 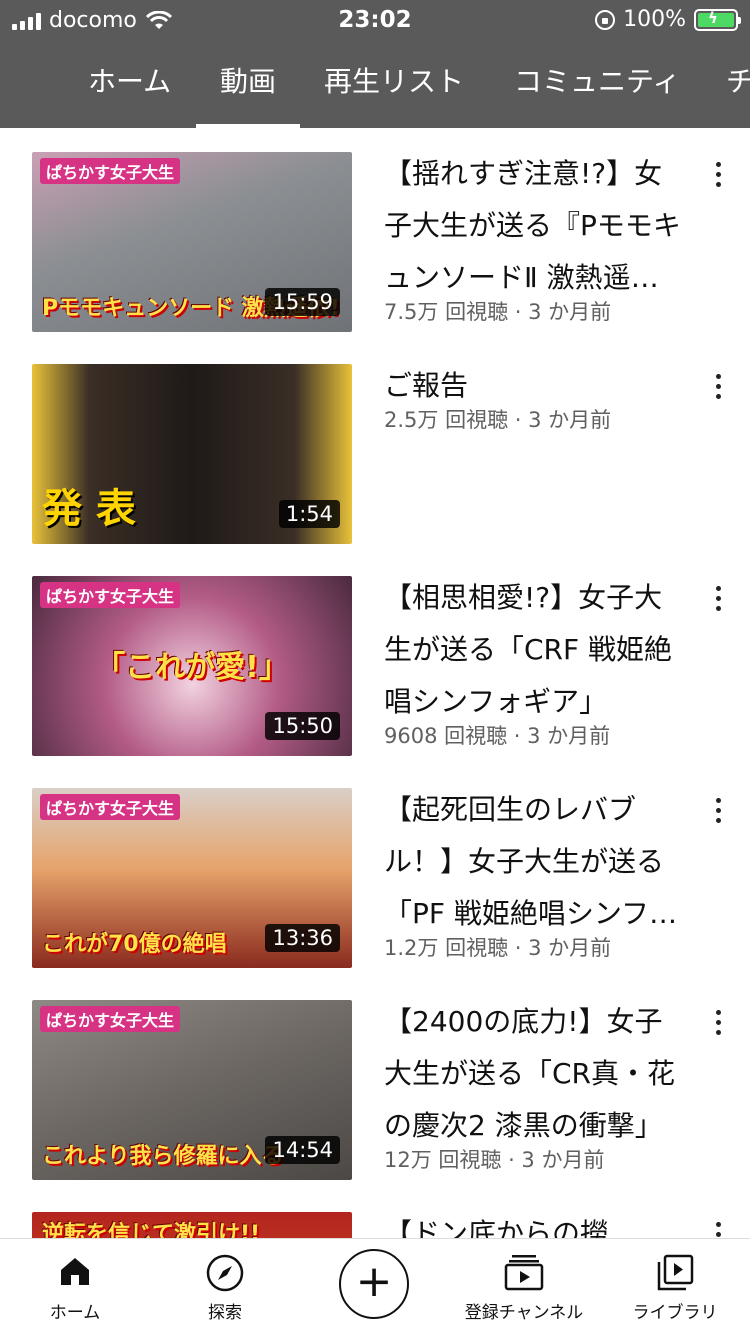 What do you see at coordinates (75, 1287) in the screenshot?
I see `nav-home: ホーム` at bounding box center [75, 1287].